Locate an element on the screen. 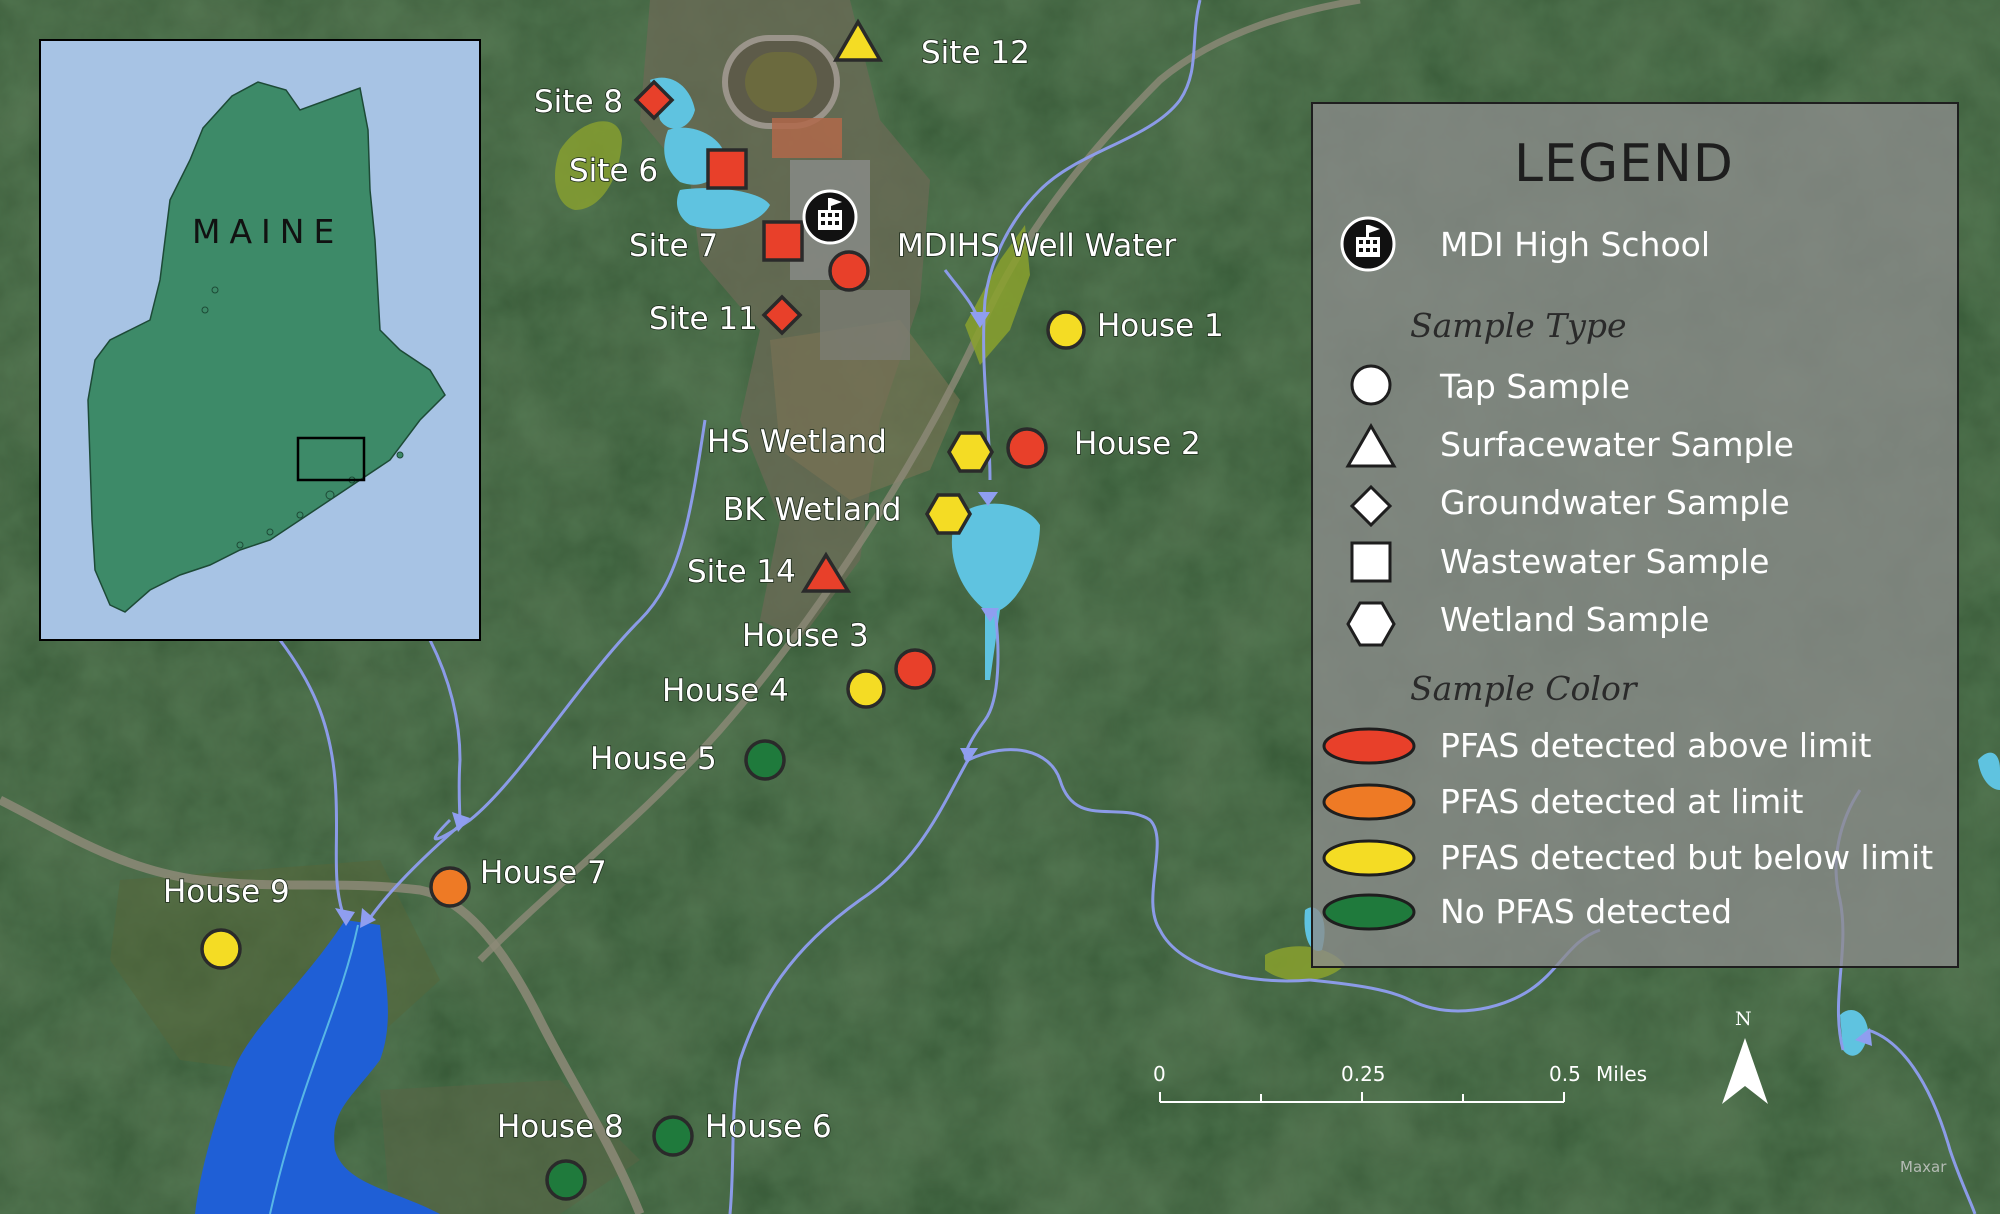 This screenshot has width=2000, height=1214. legend-school-label: MDI High School is located at coordinates (1575, 244).